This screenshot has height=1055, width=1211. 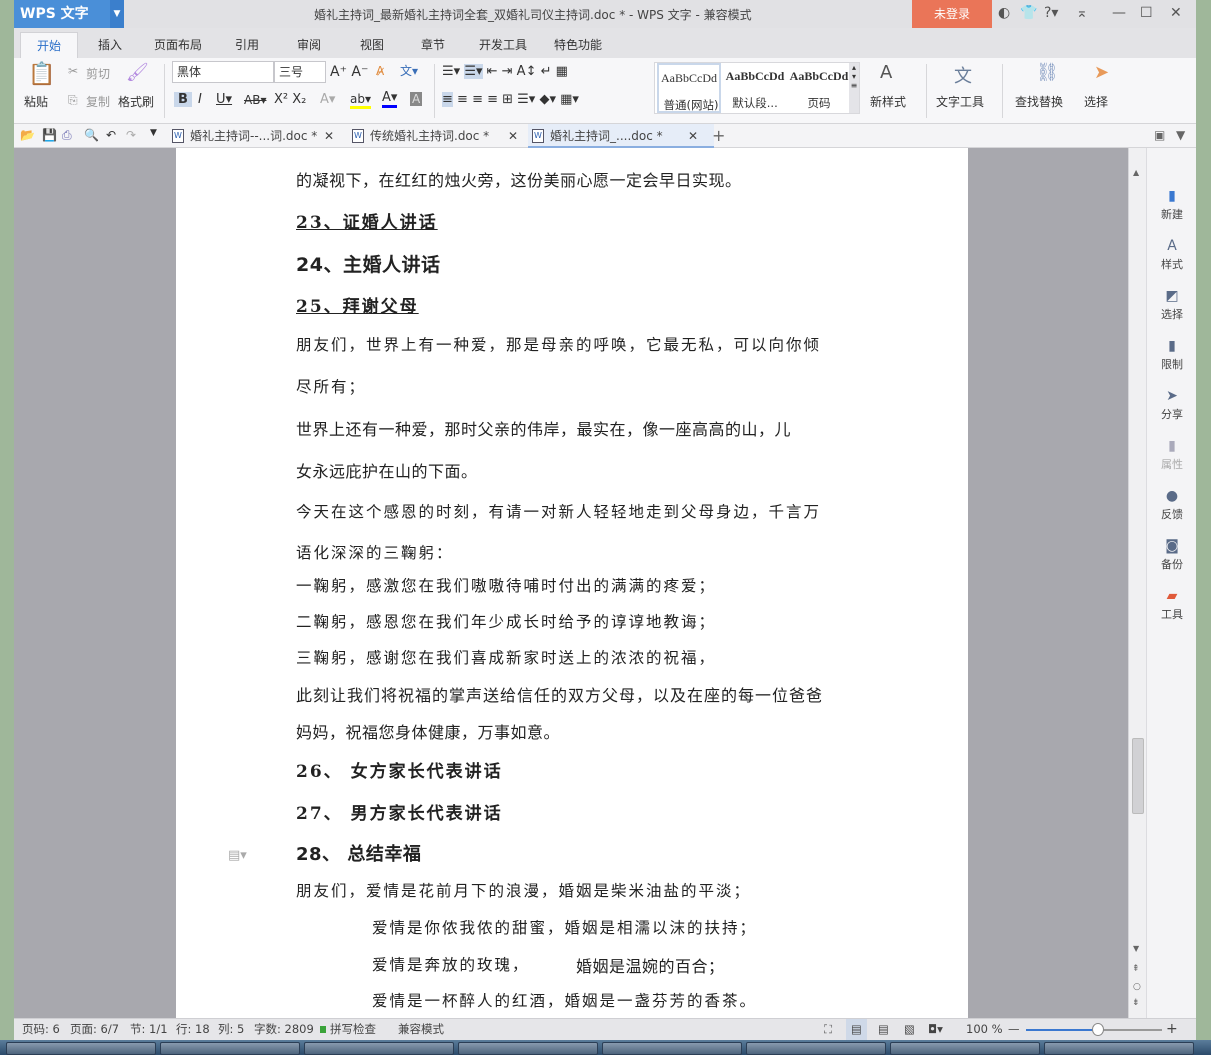 What do you see at coordinates (854, 88) in the screenshot?
I see `gallery-scroll: ▴ ▾ ≡` at bounding box center [854, 88].